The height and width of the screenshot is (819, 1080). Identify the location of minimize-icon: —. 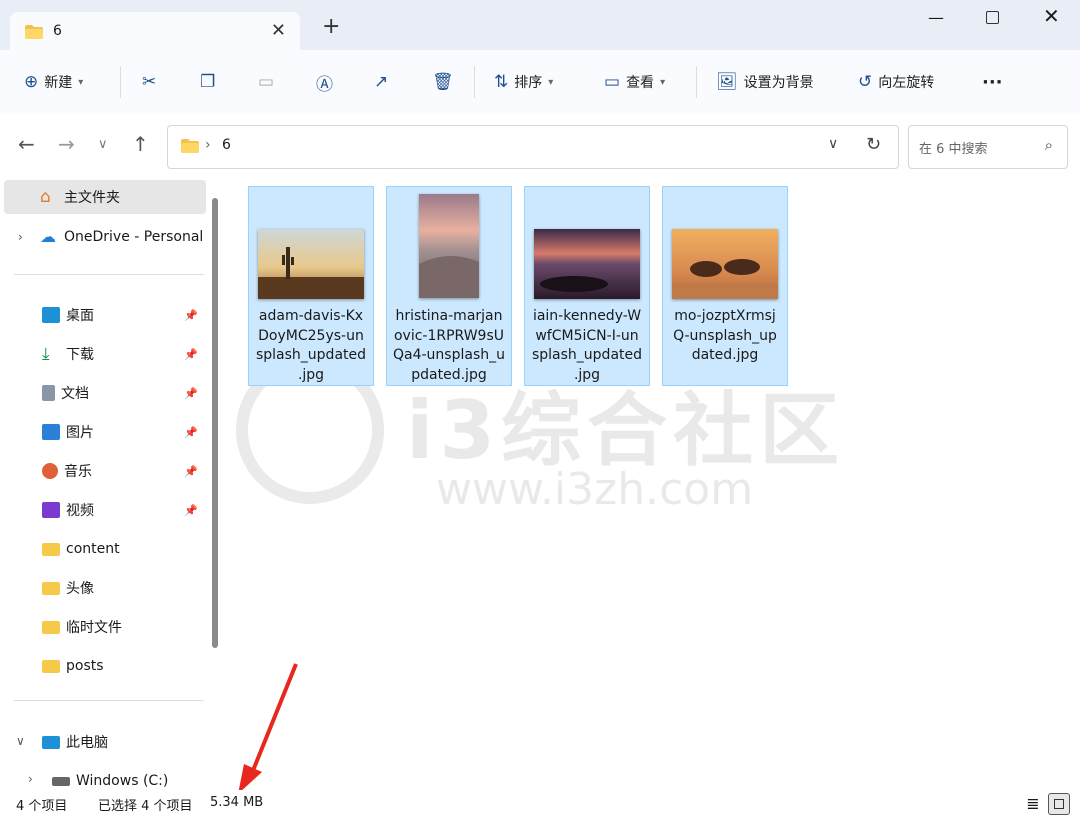
(936, 17).